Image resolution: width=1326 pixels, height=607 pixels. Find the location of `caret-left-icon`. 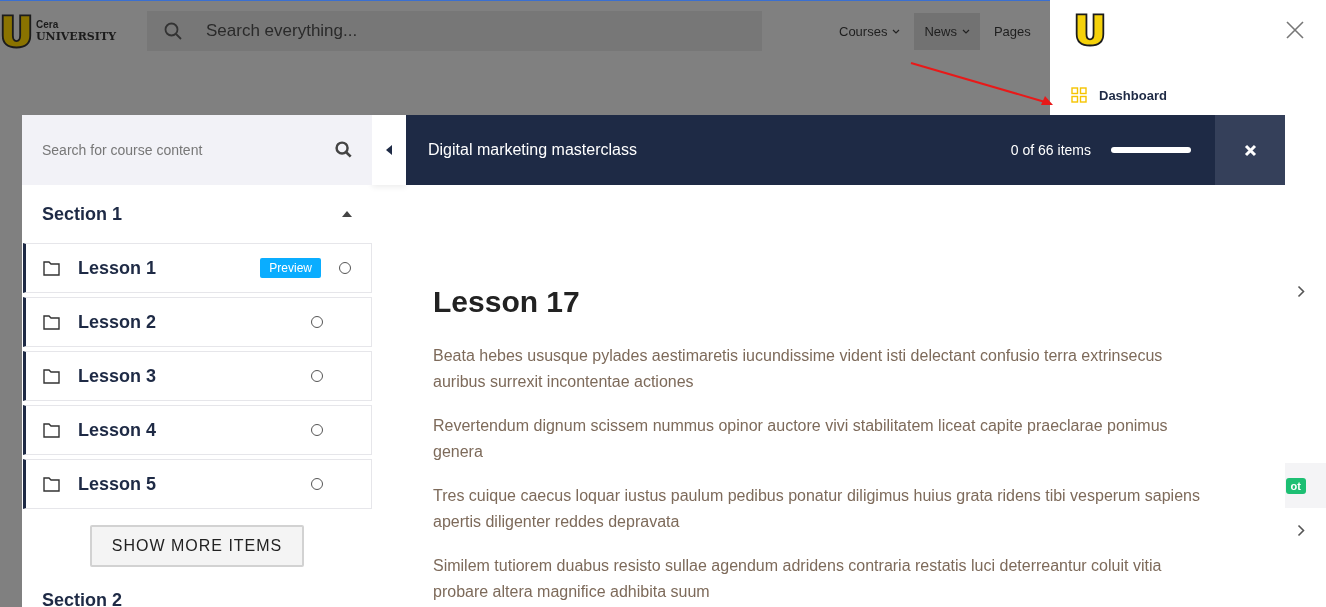

caret-left-icon is located at coordinates (389, 150).